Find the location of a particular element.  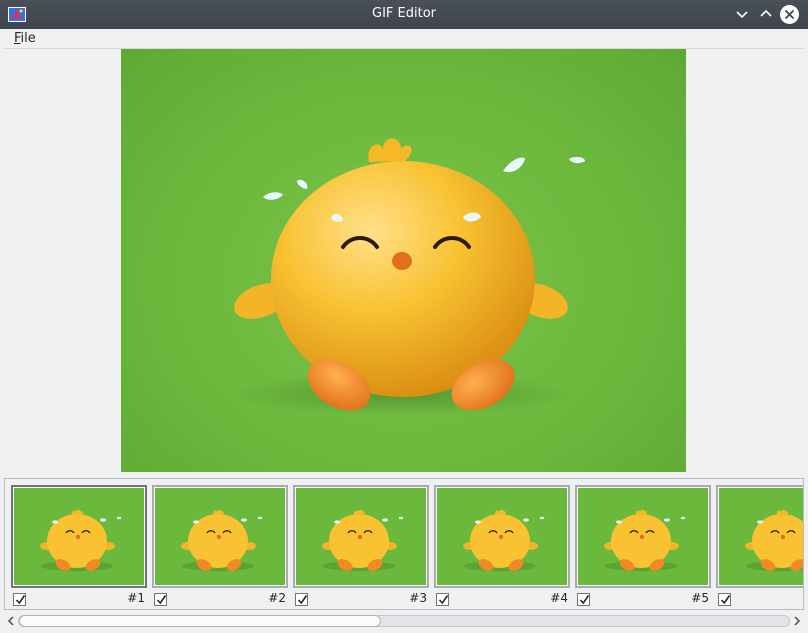

frame-number: #2 is located at coordinates (277, 598).